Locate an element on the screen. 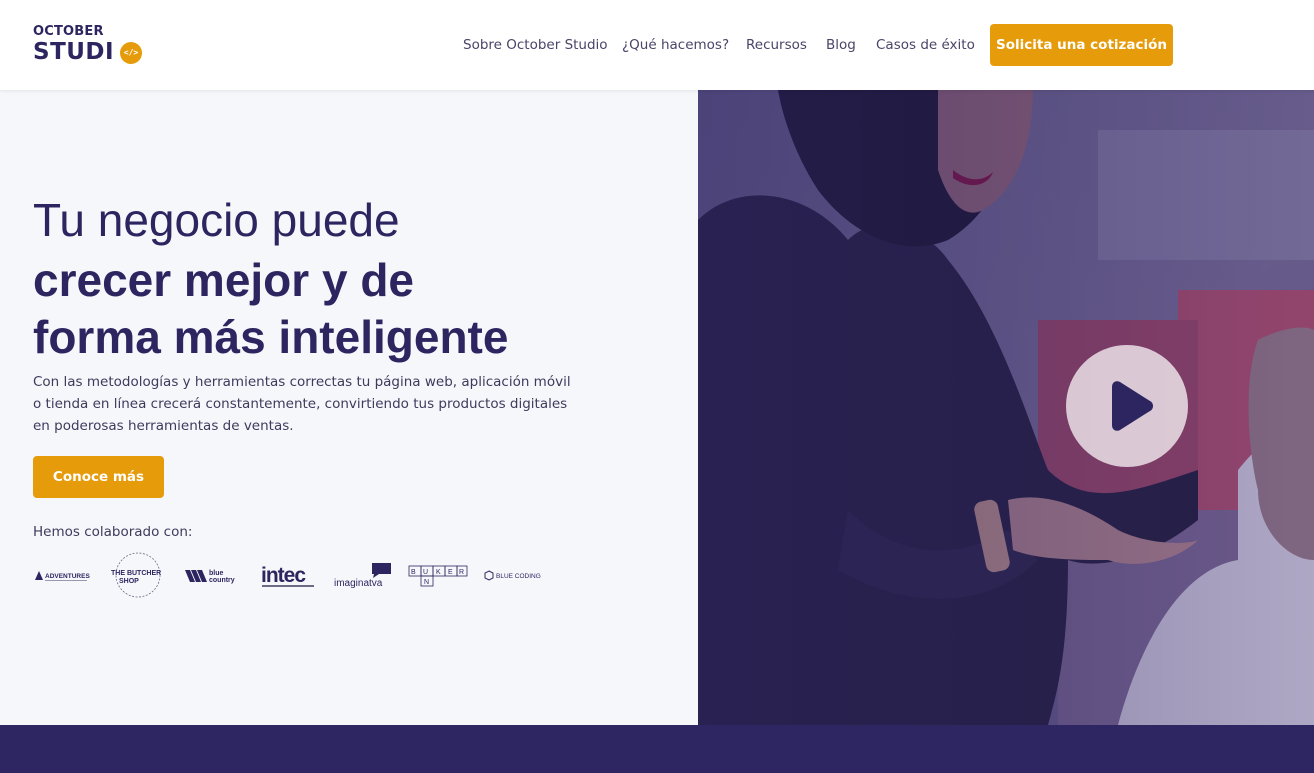 The image size is (1314, 773). blue-coding-logo: BLUE CODING is located at coordinates (514, 575).